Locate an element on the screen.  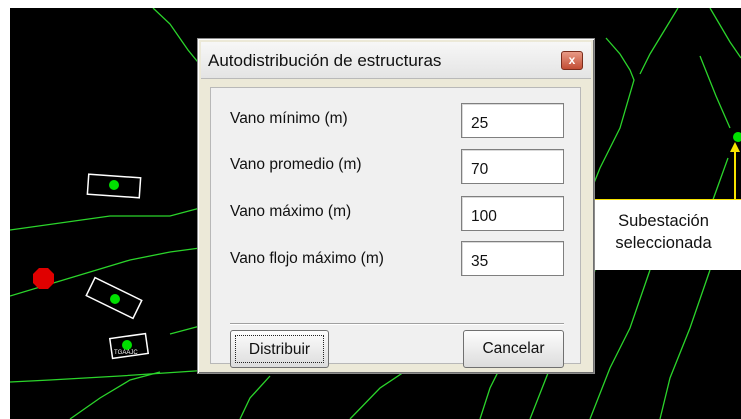
max-span-input is located at coordinates (512, 213).